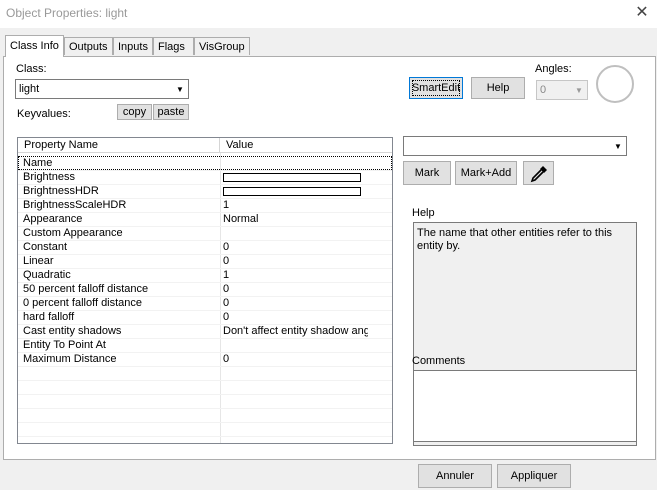  I want to click on tab-visgroup: VisGroup, so click(222, 46).